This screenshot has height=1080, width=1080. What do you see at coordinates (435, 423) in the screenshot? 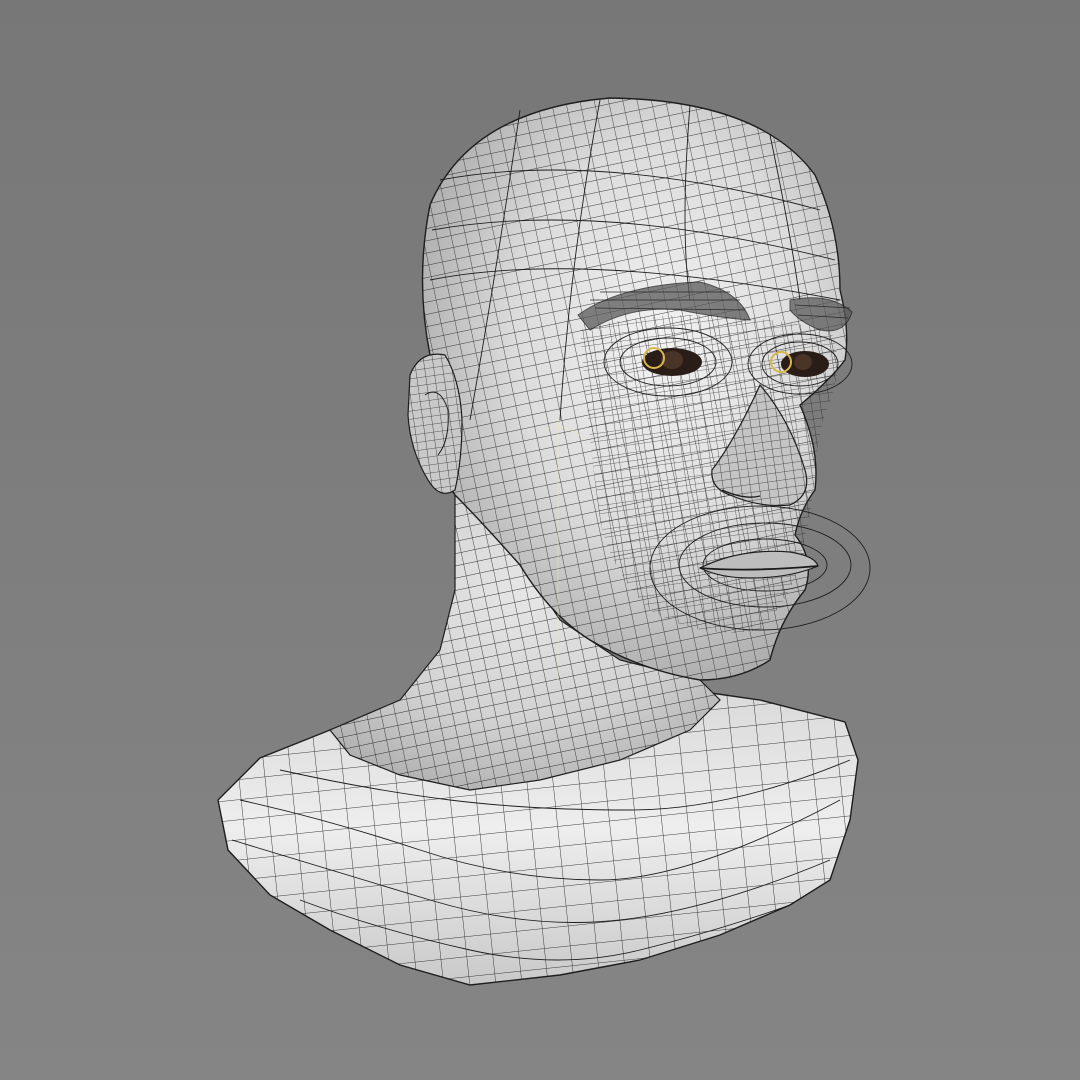
I see `ear-mesh` at bounding box center [435, 423].